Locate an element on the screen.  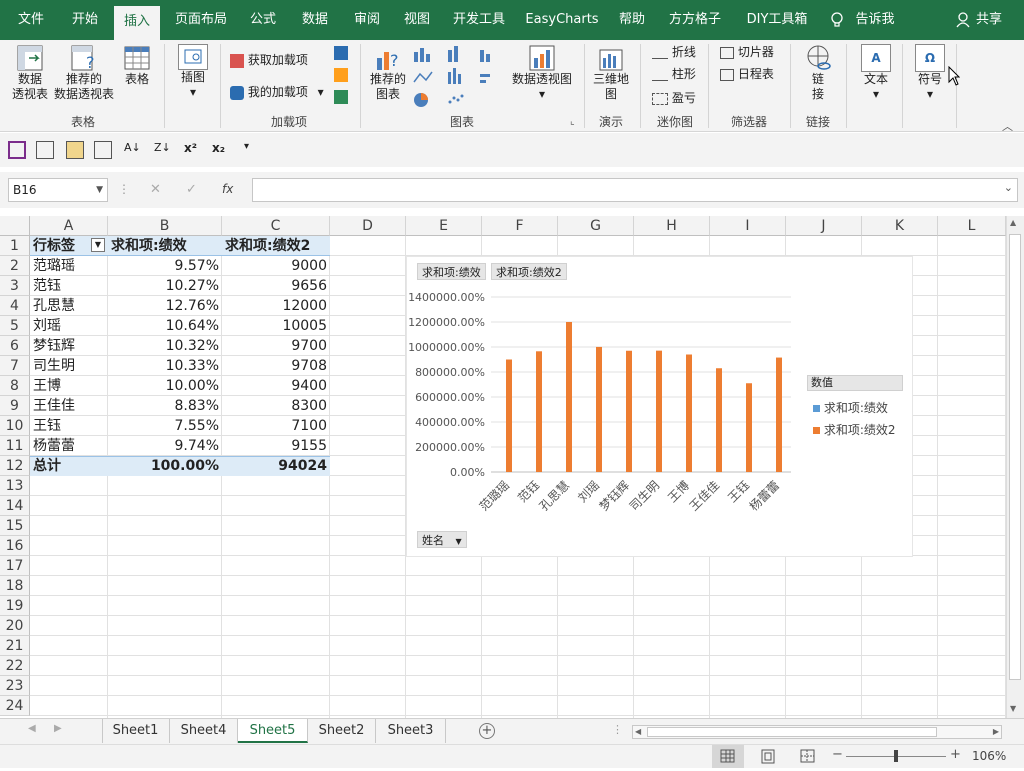
pivot-row-label: 刘瑶 is located at coordinates (69, 326).